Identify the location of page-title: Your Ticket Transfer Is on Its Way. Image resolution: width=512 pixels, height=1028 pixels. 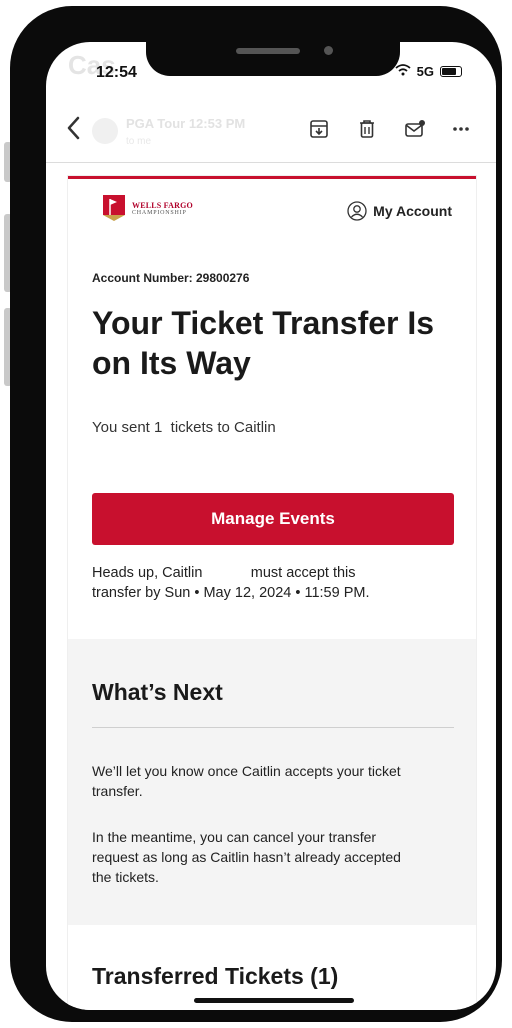
(263, 343).